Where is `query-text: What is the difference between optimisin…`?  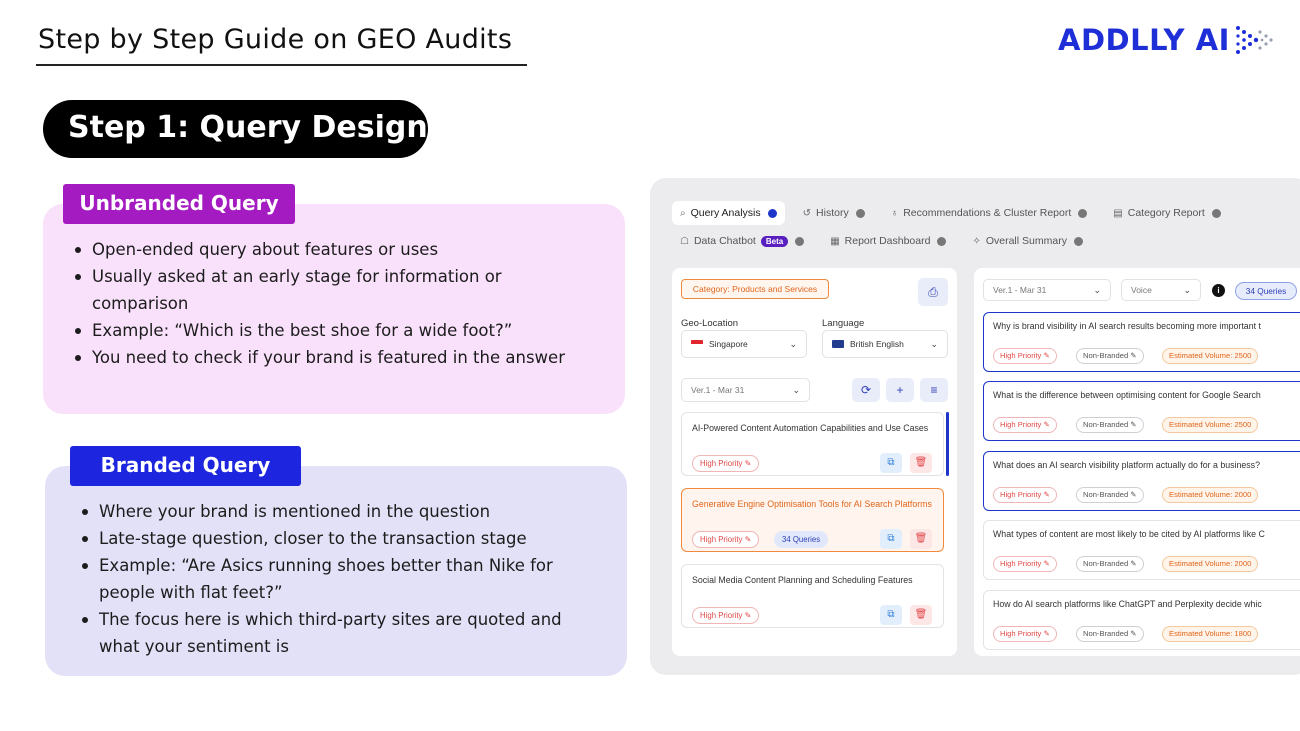 query-text: What is the difference between optimisin… is located at coordinates (1127, 395).